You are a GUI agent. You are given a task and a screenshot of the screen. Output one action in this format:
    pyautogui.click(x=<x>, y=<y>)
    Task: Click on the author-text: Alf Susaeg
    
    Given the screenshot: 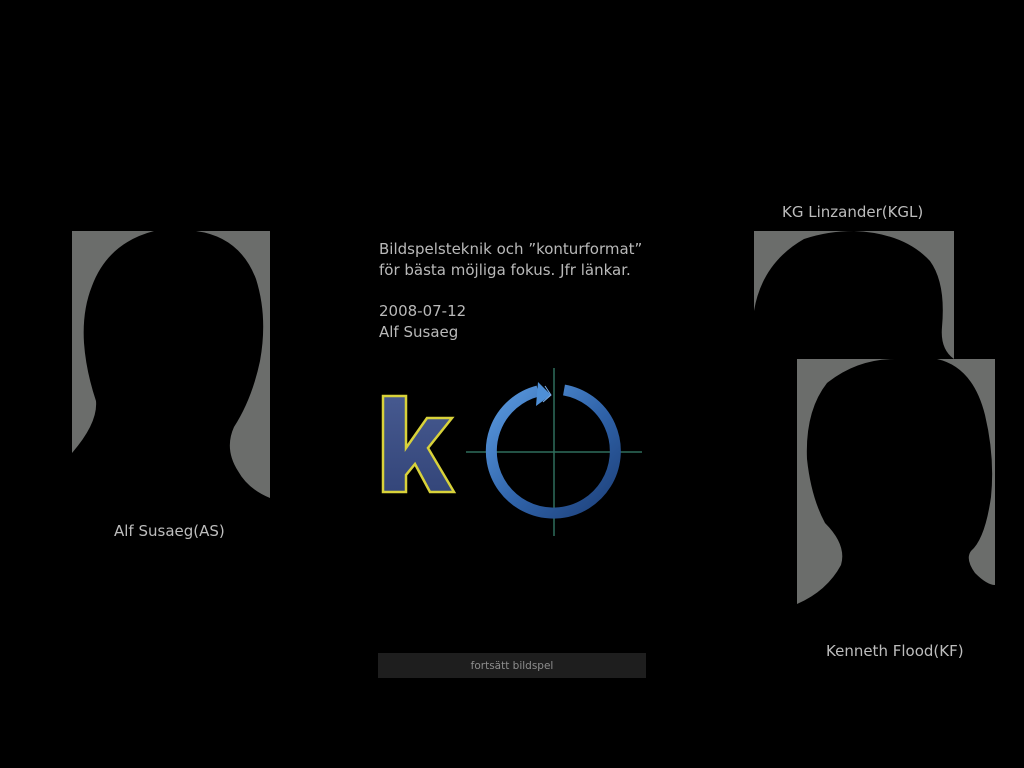 What is the action you would take?
    pyautogui.click(x=419, y=332)
    